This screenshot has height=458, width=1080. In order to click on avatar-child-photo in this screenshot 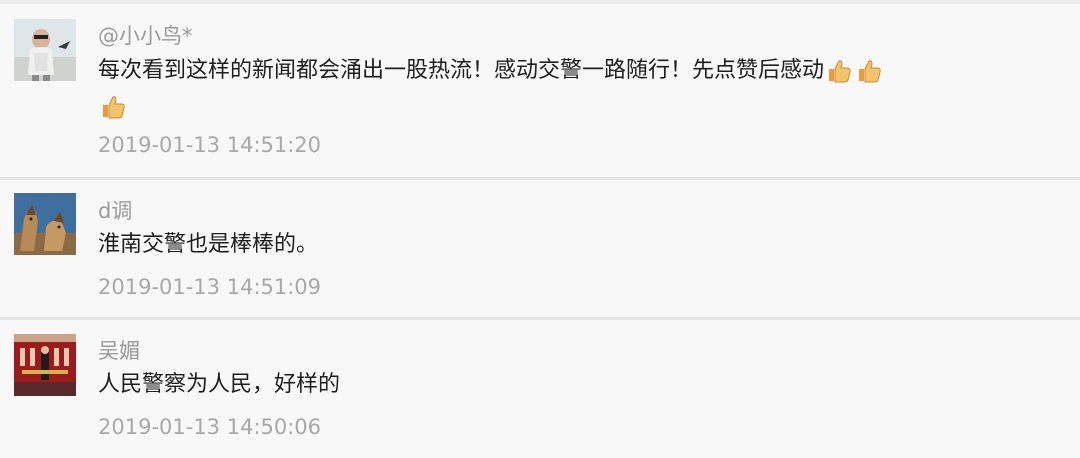, I will do `click(45, 50)`.